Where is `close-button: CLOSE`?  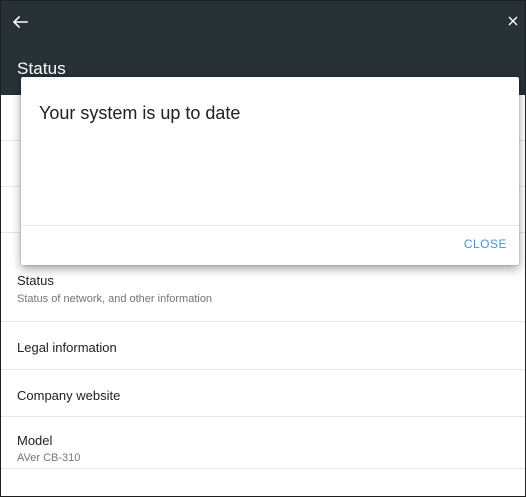 close-button: CLOSE is located at coordinates (485, 244).